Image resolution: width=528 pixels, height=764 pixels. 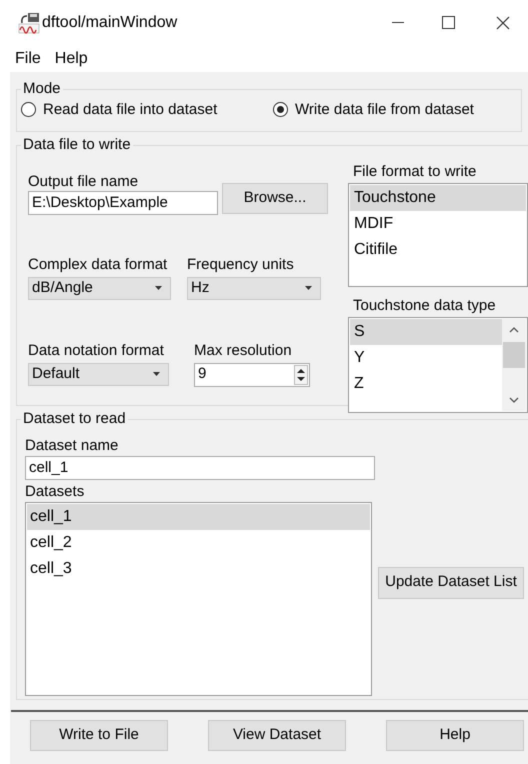 I want to click on update-dataset-list-button: Update Dataset List, so click(x=451, y=582).